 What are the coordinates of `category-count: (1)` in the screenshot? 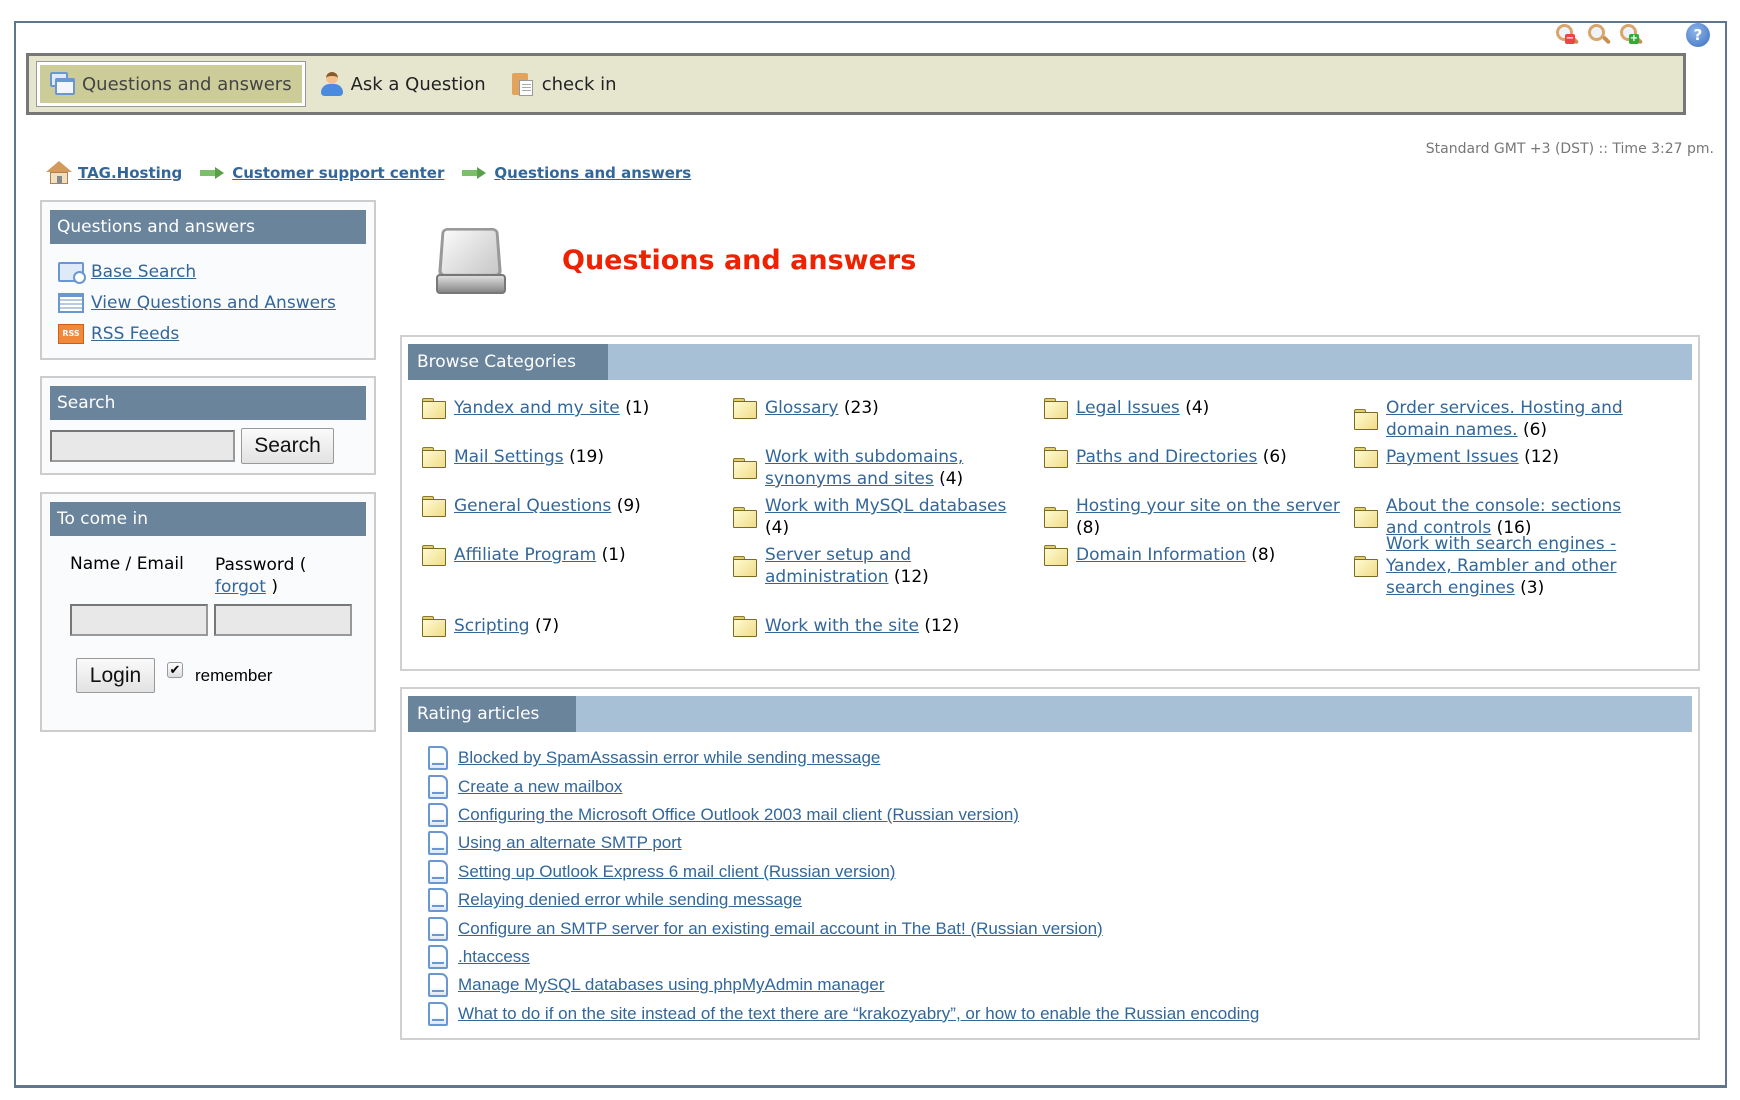 It's located at (613, 555).